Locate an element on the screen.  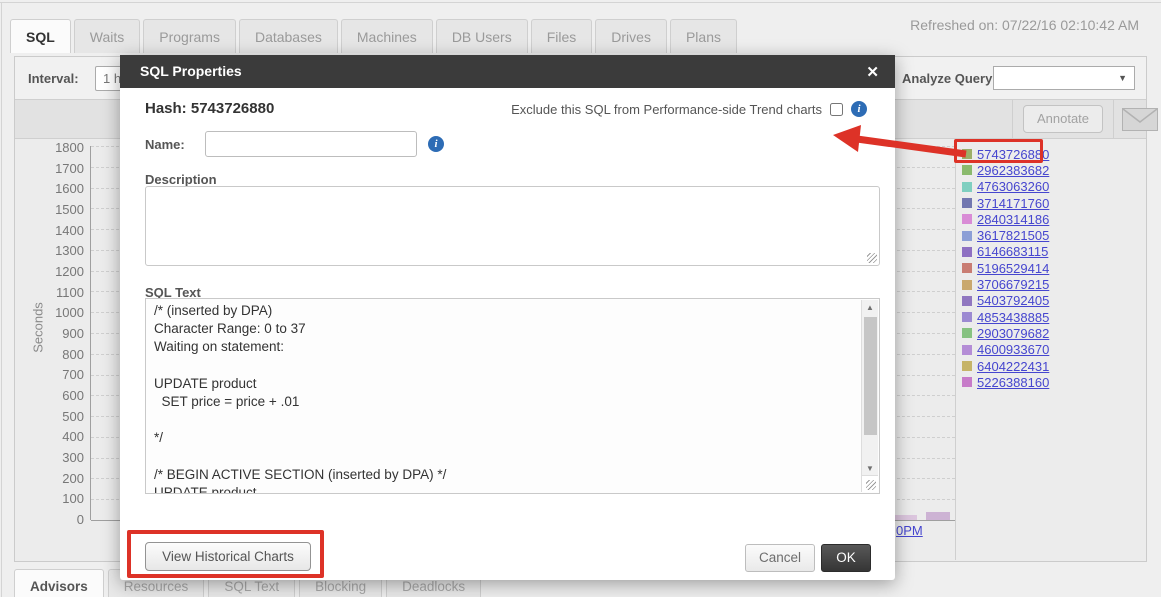
ok-button: OK is located at coordinates (846, 558).